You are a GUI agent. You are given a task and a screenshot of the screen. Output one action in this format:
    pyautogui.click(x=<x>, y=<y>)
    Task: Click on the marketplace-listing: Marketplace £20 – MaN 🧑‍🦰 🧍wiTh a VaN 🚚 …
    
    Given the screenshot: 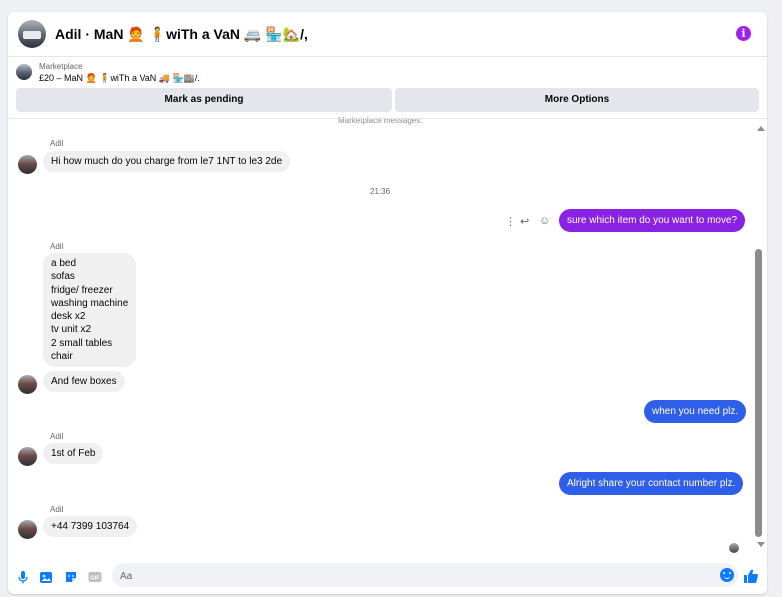 What is the action you would take?
    pyautogui.click(x=387, y=73)
    